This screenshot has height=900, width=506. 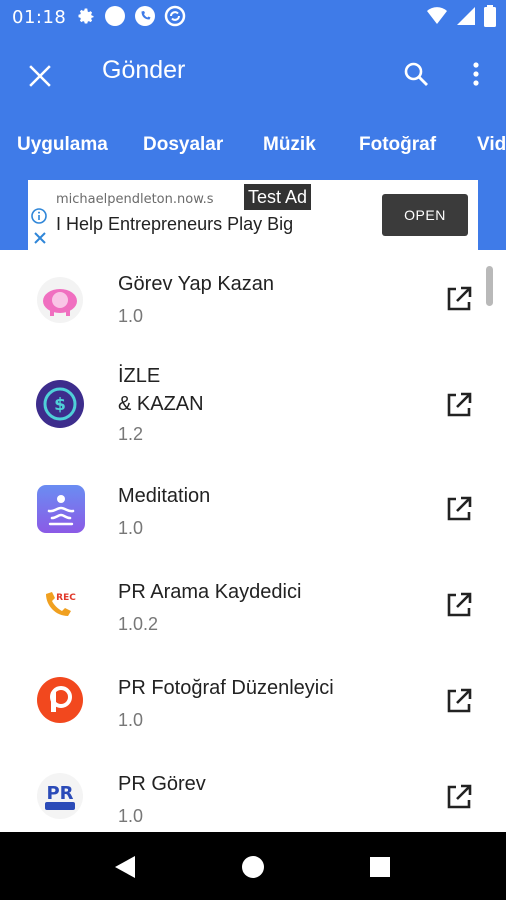 I want to click on photo-editor-icon, so click(x=60, y=700).